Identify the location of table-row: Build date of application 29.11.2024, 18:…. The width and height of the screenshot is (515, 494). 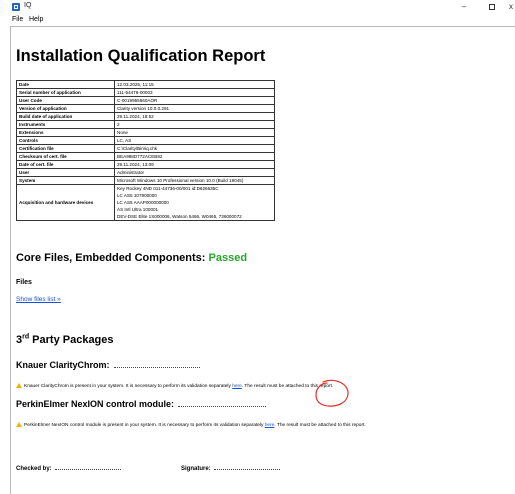
(145, 116).